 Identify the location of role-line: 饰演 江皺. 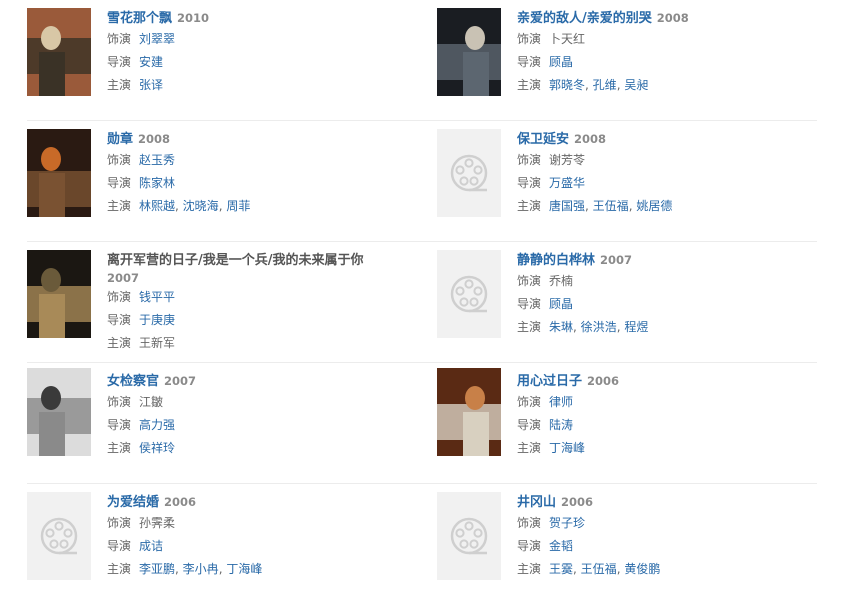
(262, 402).